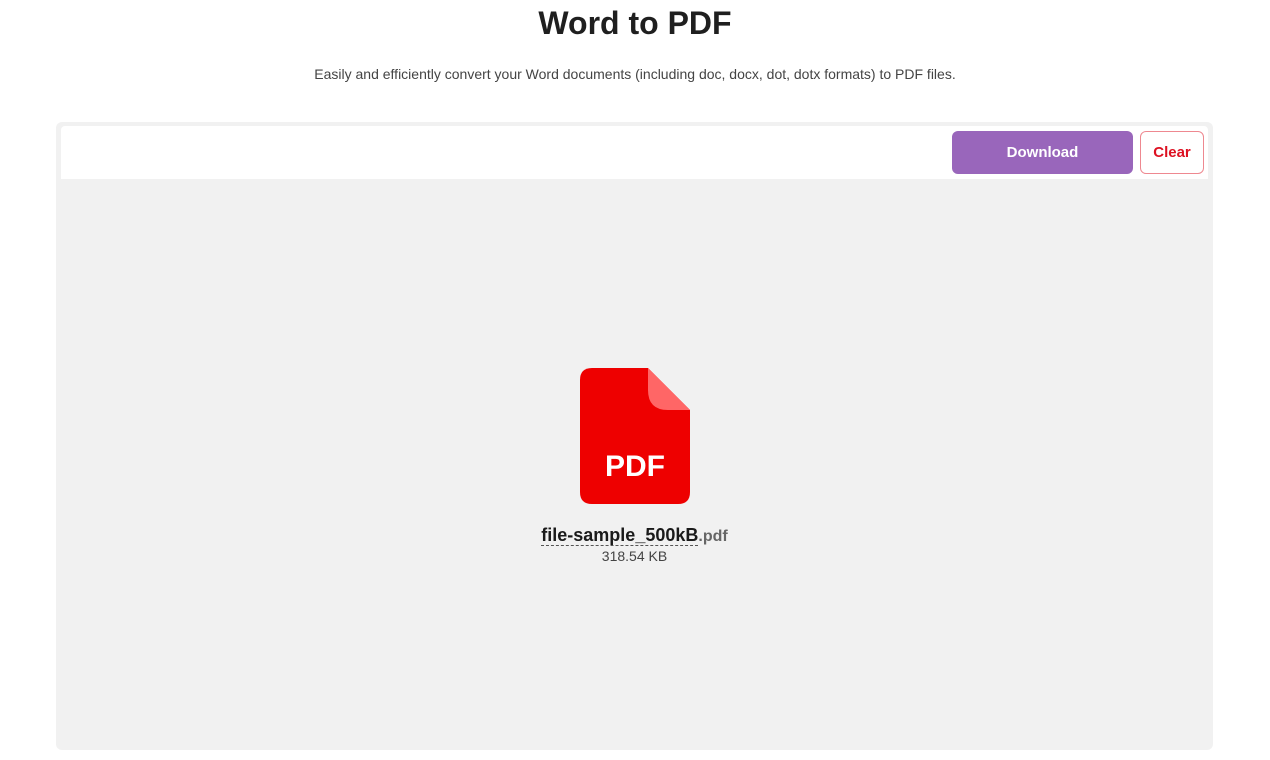 The image size is (1270, 760). Describe the element at coordinates (620, 535) in the screenshot. I see `file-name-base: file-sample_500kB` at that location.